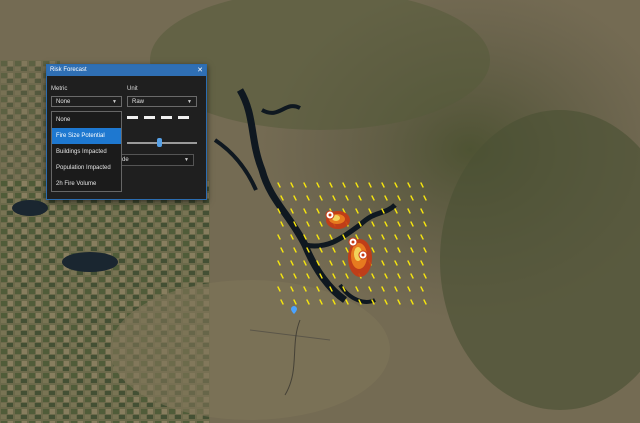 The image size is (640, 423). Describe the element at coordinates (59, 89) in the screenshot. I see `metric-label: Metric` at that location.